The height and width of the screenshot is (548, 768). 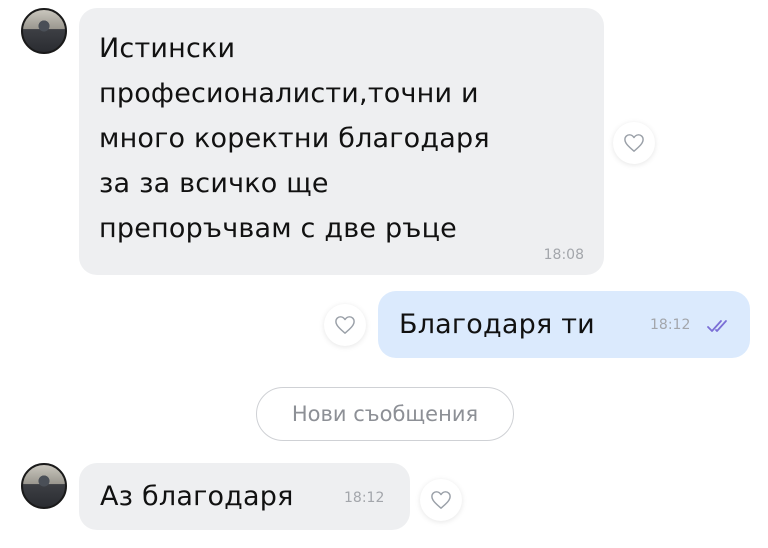 I want to click on message-bubble-outgoing: Благодаря ти 18:12, so click(x=564, y=324).